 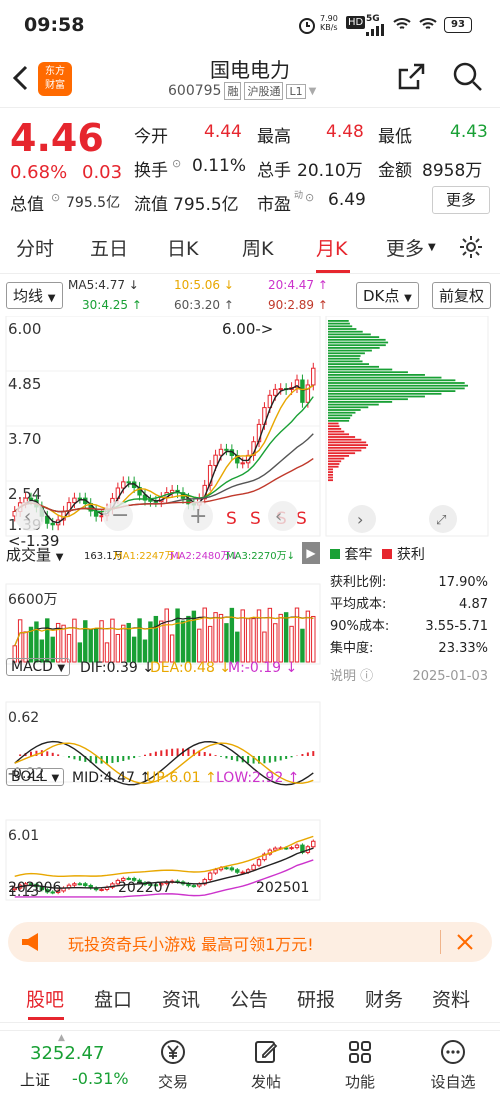 I want to click on tab-research: 研报, so click(x=316, y=998).